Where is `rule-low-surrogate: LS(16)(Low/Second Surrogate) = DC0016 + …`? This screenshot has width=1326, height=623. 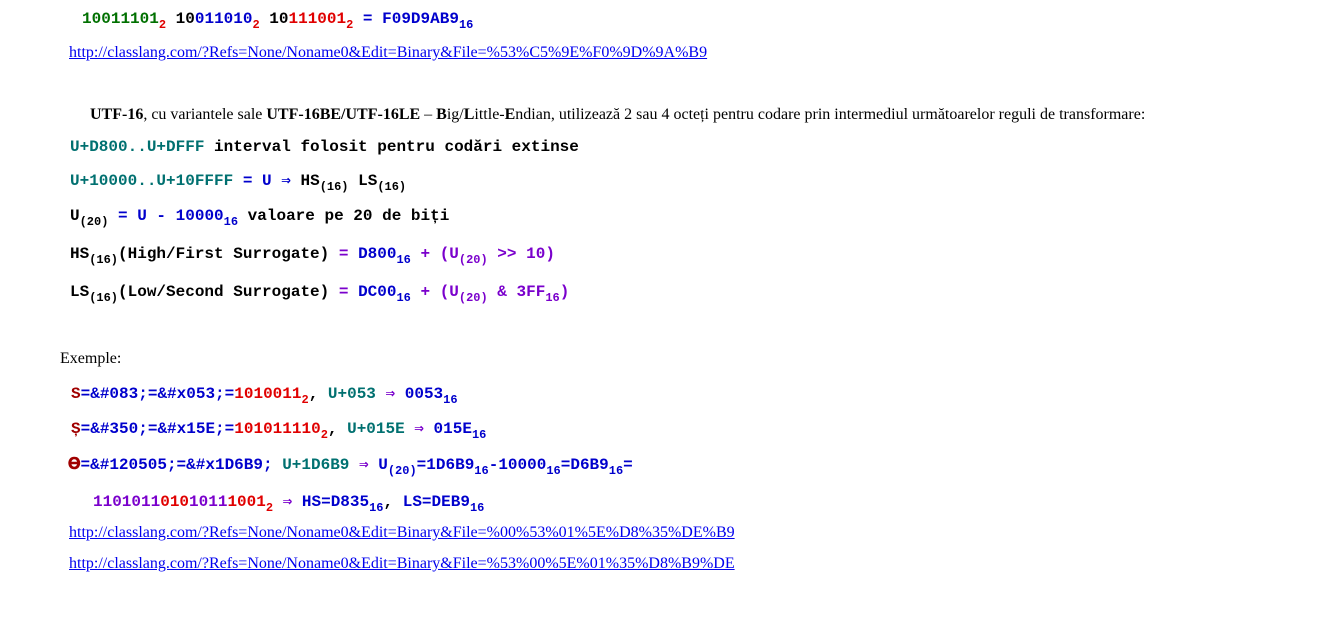
rule-low-surrogate: LS(16)(Low/Second Surrogate) = DC0016 + … is located at coordinates (320, 294).